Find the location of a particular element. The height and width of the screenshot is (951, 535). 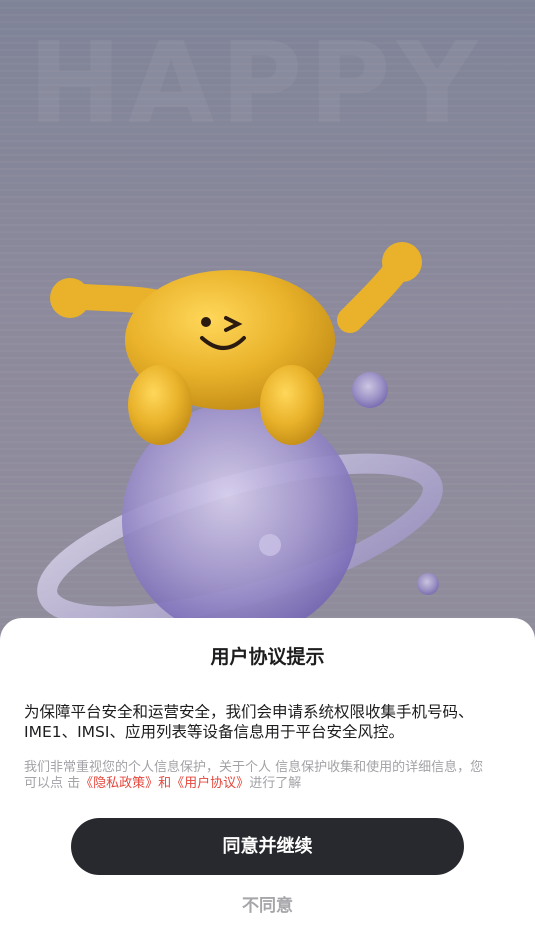

background-watermark: HAPPY is located at coordinates (256, 84).